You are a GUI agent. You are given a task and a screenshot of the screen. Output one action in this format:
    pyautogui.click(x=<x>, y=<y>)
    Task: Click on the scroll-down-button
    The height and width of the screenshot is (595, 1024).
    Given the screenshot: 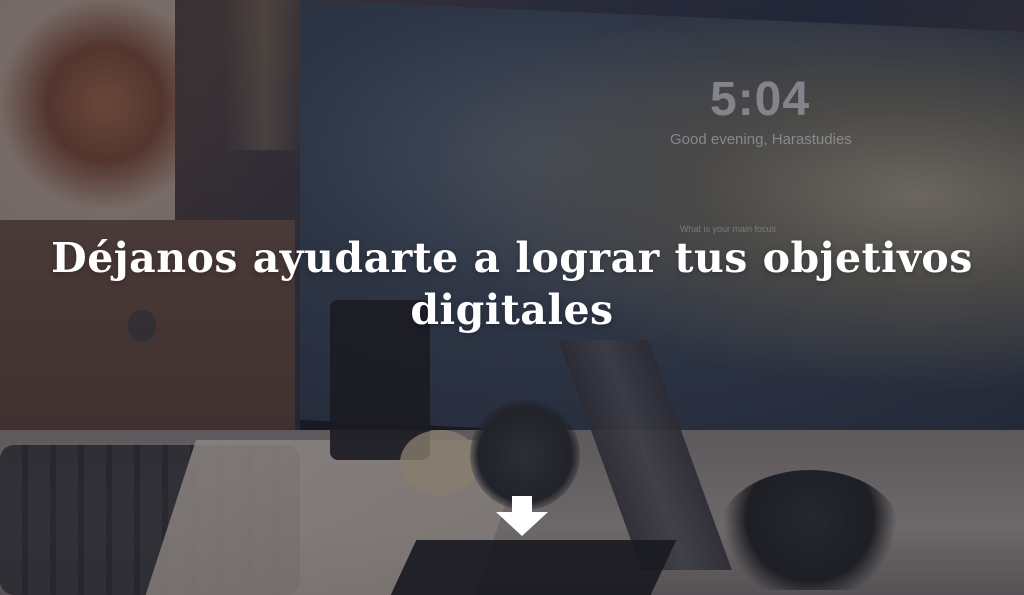 What is the action you would take?
    pyautogui.click(x=522, y=516)
    